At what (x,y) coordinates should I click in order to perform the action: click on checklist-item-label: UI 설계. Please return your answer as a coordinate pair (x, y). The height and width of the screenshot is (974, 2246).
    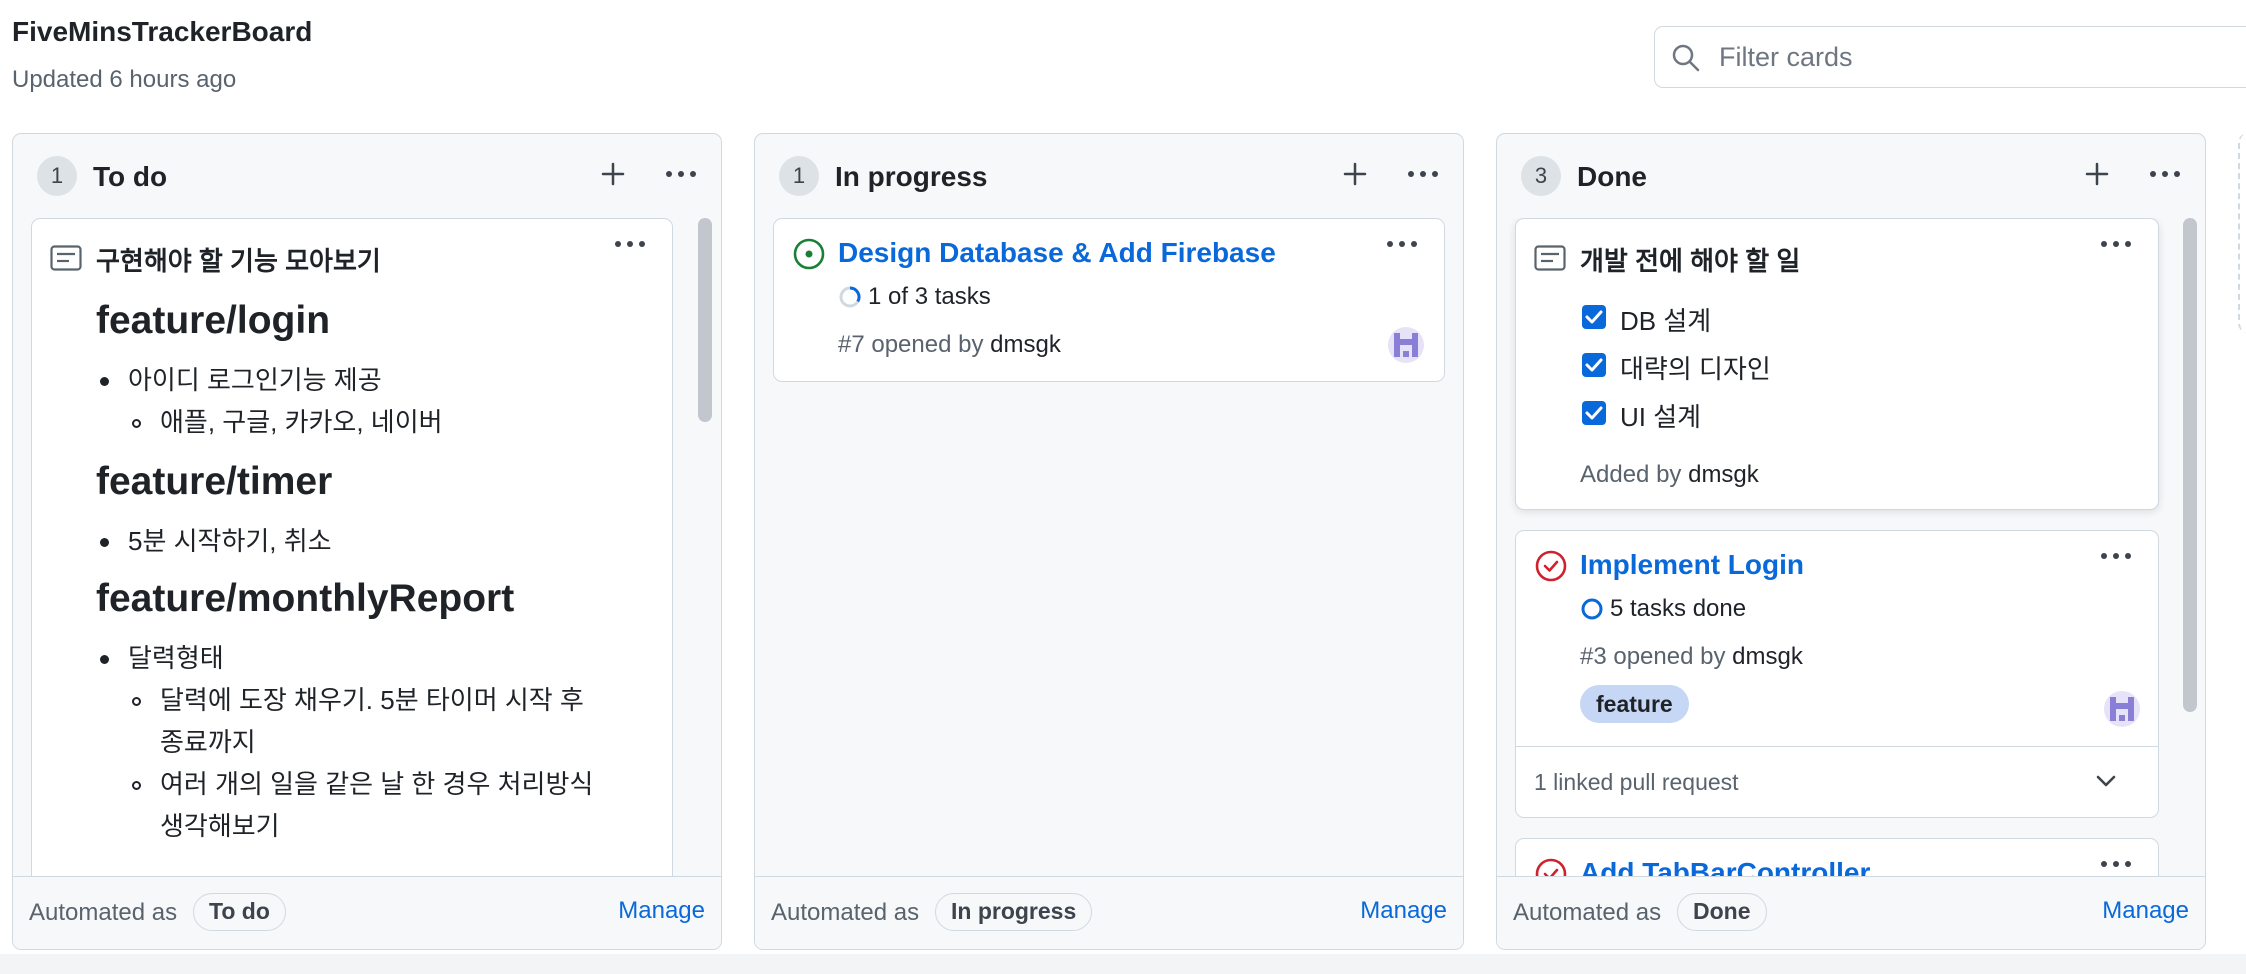
    Looking at the image, I should click on (1661, 417).